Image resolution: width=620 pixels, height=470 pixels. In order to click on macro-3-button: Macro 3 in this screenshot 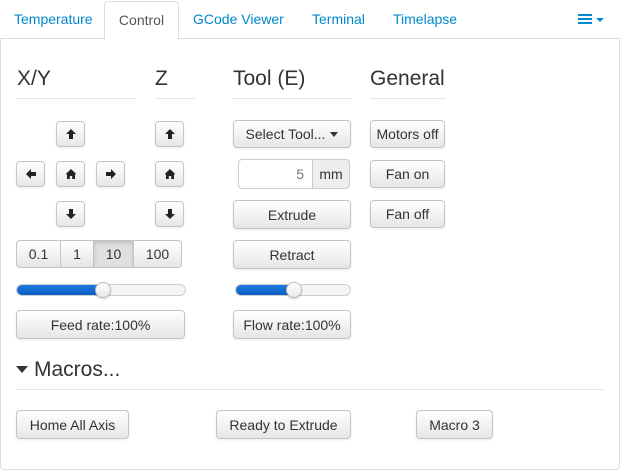, I will do `click(454, 424)`.